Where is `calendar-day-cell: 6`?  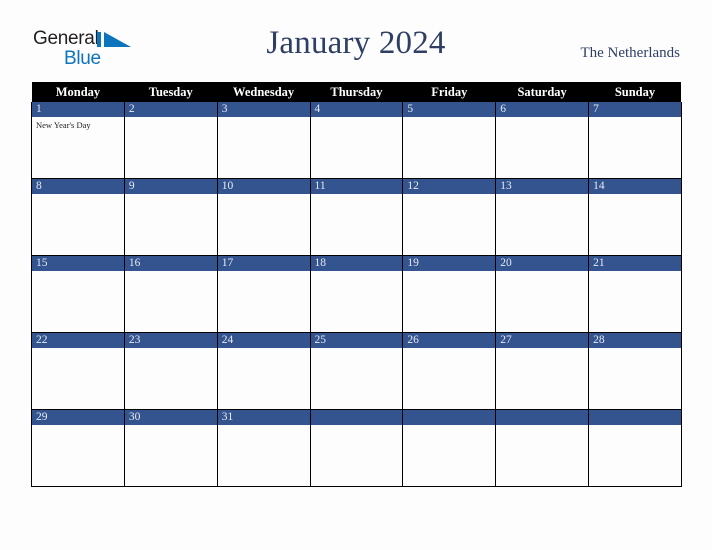
calendar-day-cell: 6 is located at coordinates (542, 140).